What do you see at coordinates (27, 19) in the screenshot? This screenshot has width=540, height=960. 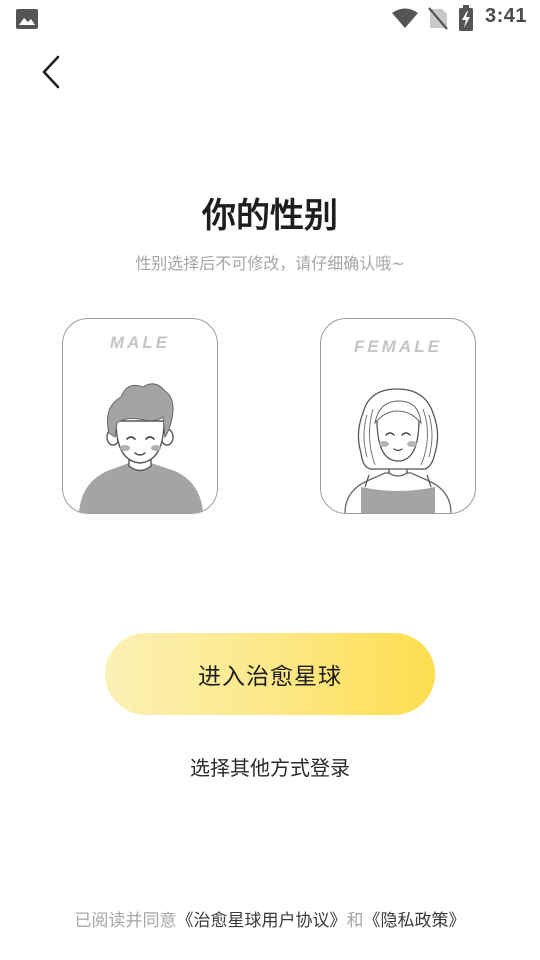 I see `image-icon` at bounding box center [27, 19].